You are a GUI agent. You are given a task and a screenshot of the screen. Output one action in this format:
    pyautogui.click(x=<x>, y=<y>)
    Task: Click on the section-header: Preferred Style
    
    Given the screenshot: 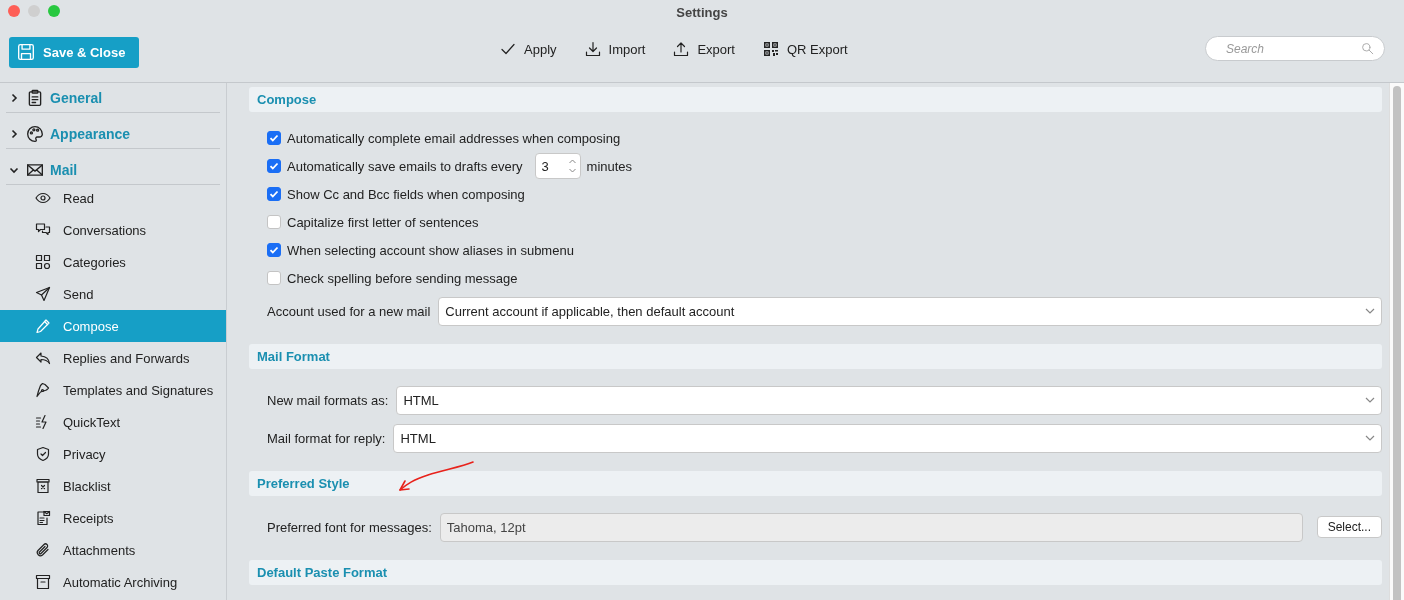 What is the action you would take?
    pyautogui.click(x=815, y=483)
    